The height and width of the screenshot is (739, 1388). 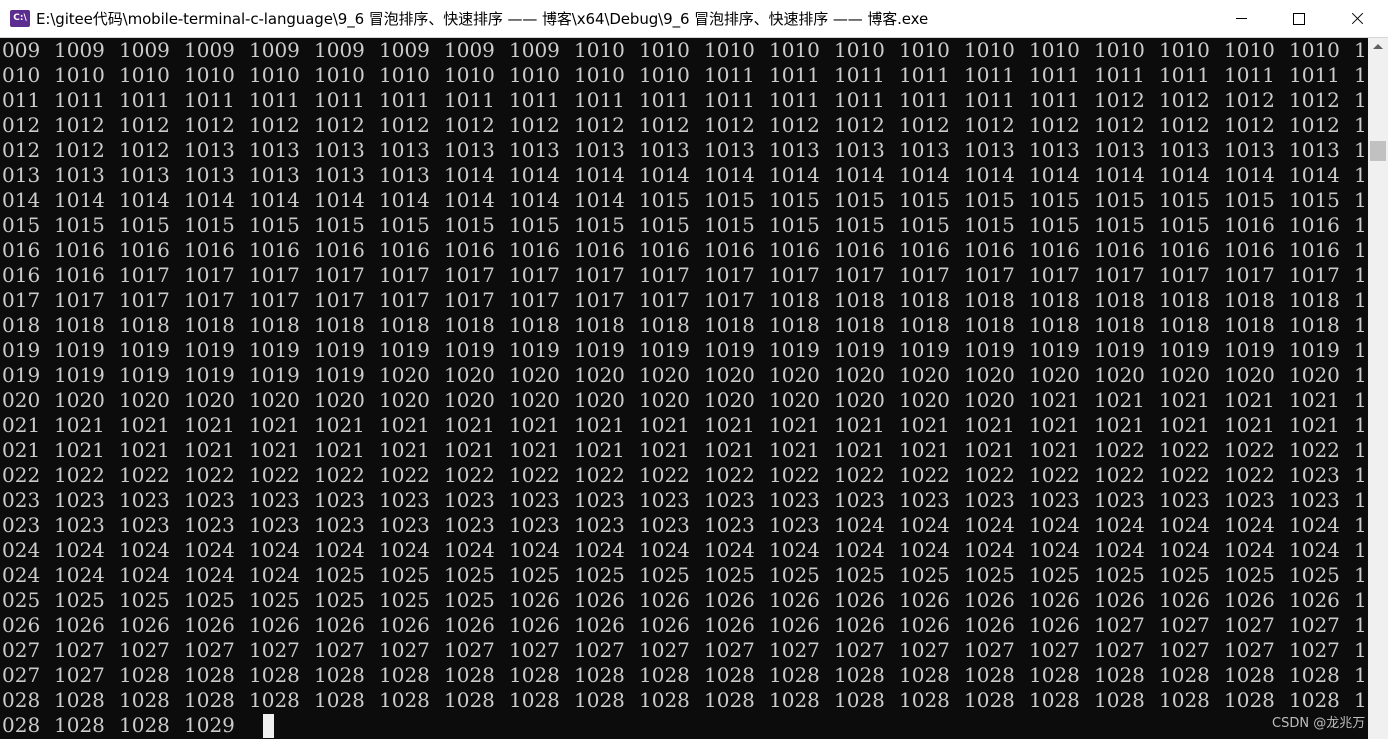 I want to click on scrollbar-thumb, so click(x=1378, y=151).